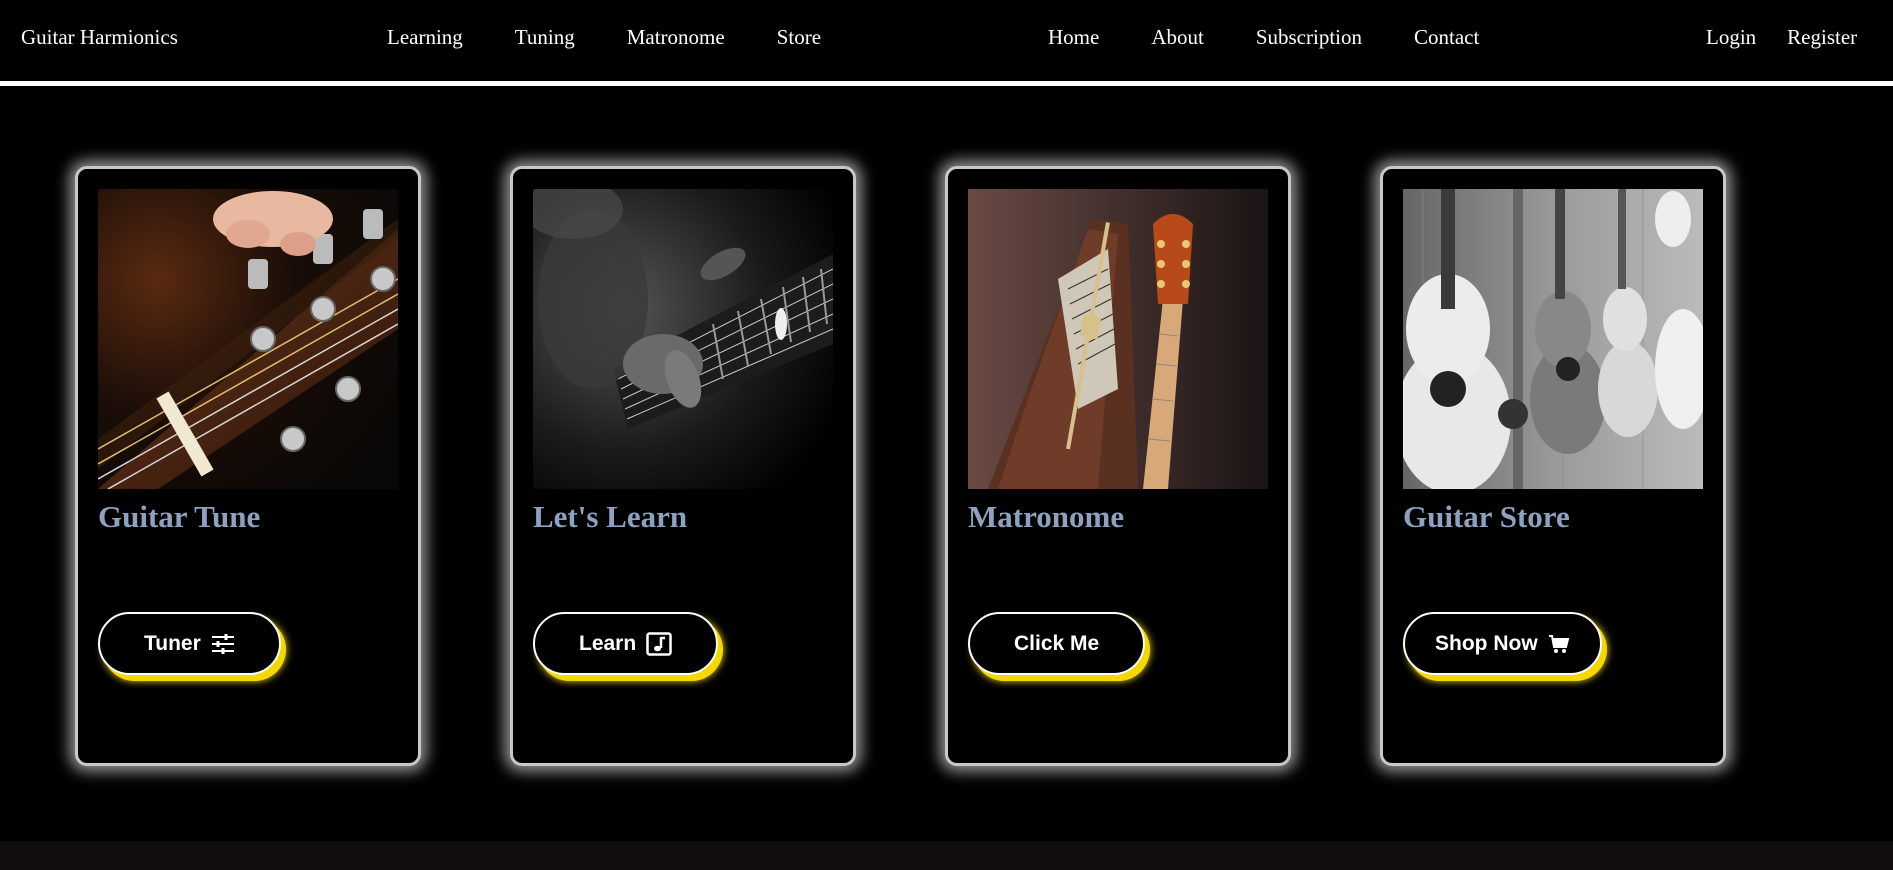  I want to click on shop-now-button: Shop Now, so click(1502, 643).